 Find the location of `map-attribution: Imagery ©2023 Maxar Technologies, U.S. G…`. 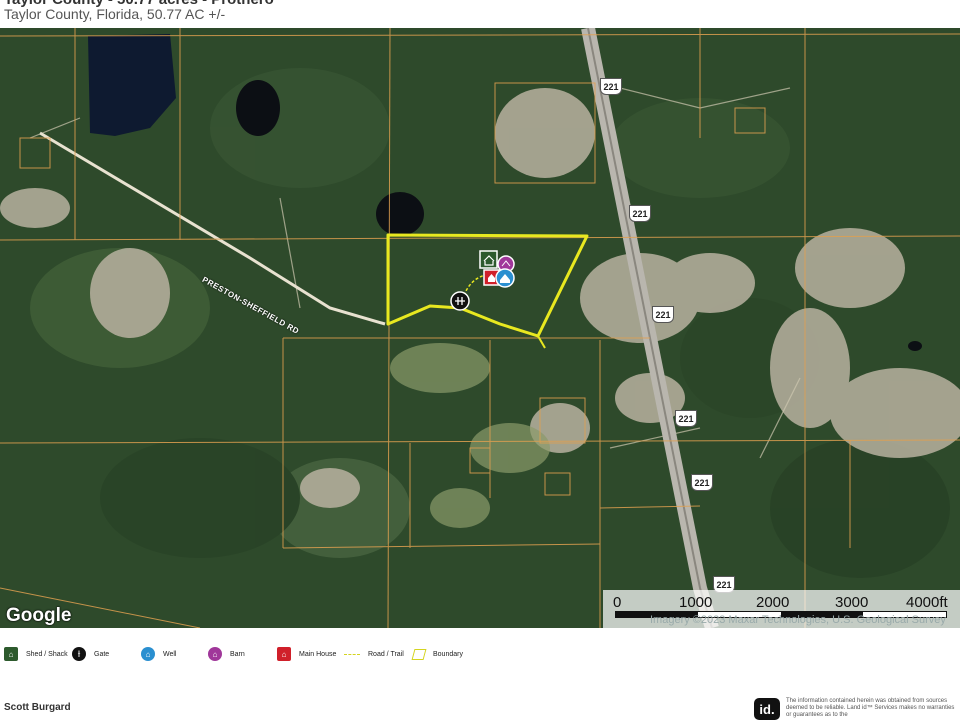

map-attribution: Imagery ©2023 Maxar Technologies, U.S. G… is located at coordinates (798, 620).